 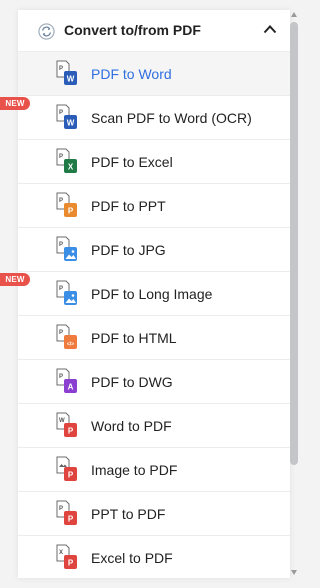 What do you see at coordinates (66, 424) in the screenshot?
I see `word-to-pdf-icon: WP` at bounding box center [66, 424].